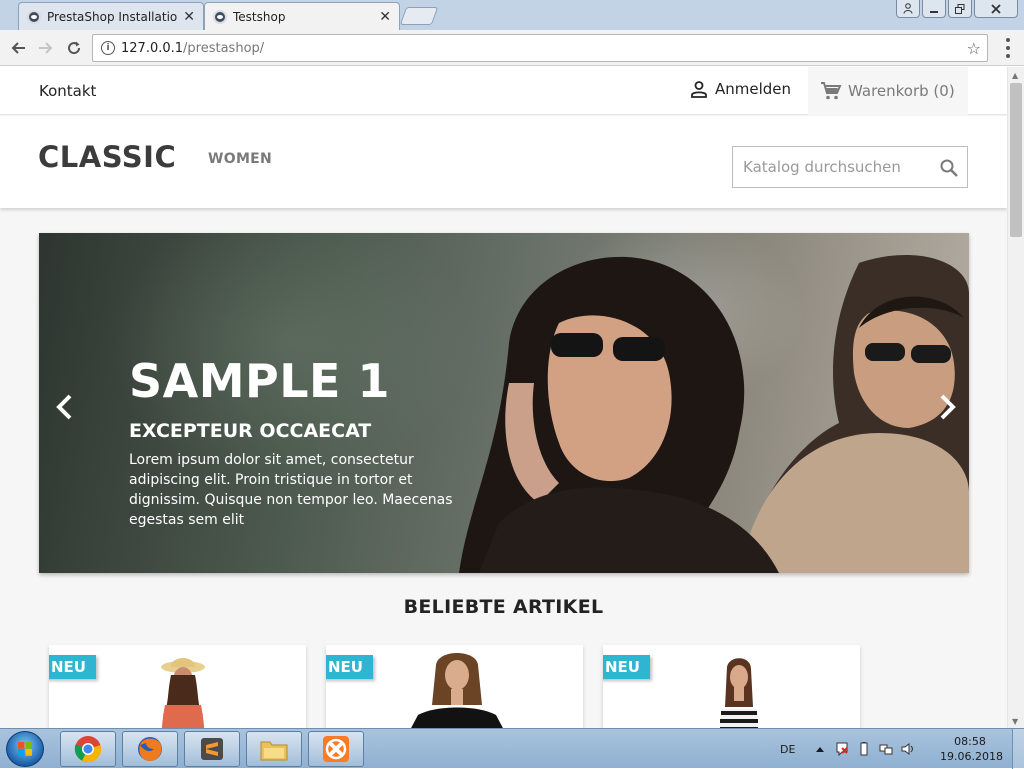  Describe the element at coordinates (302, 16) in the screenshot. I see `tab-testshop: Testshop ✕` at that location.